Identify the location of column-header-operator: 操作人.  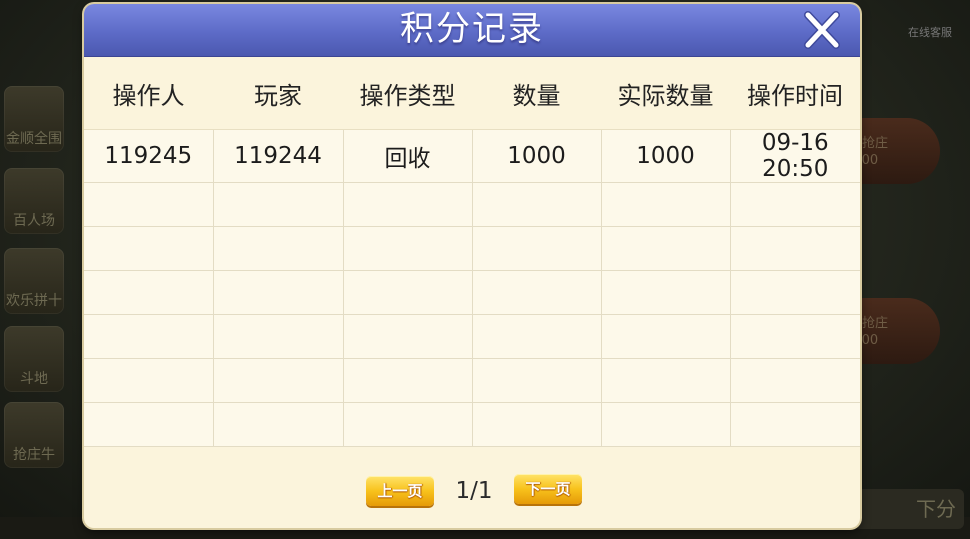
(148, 93).